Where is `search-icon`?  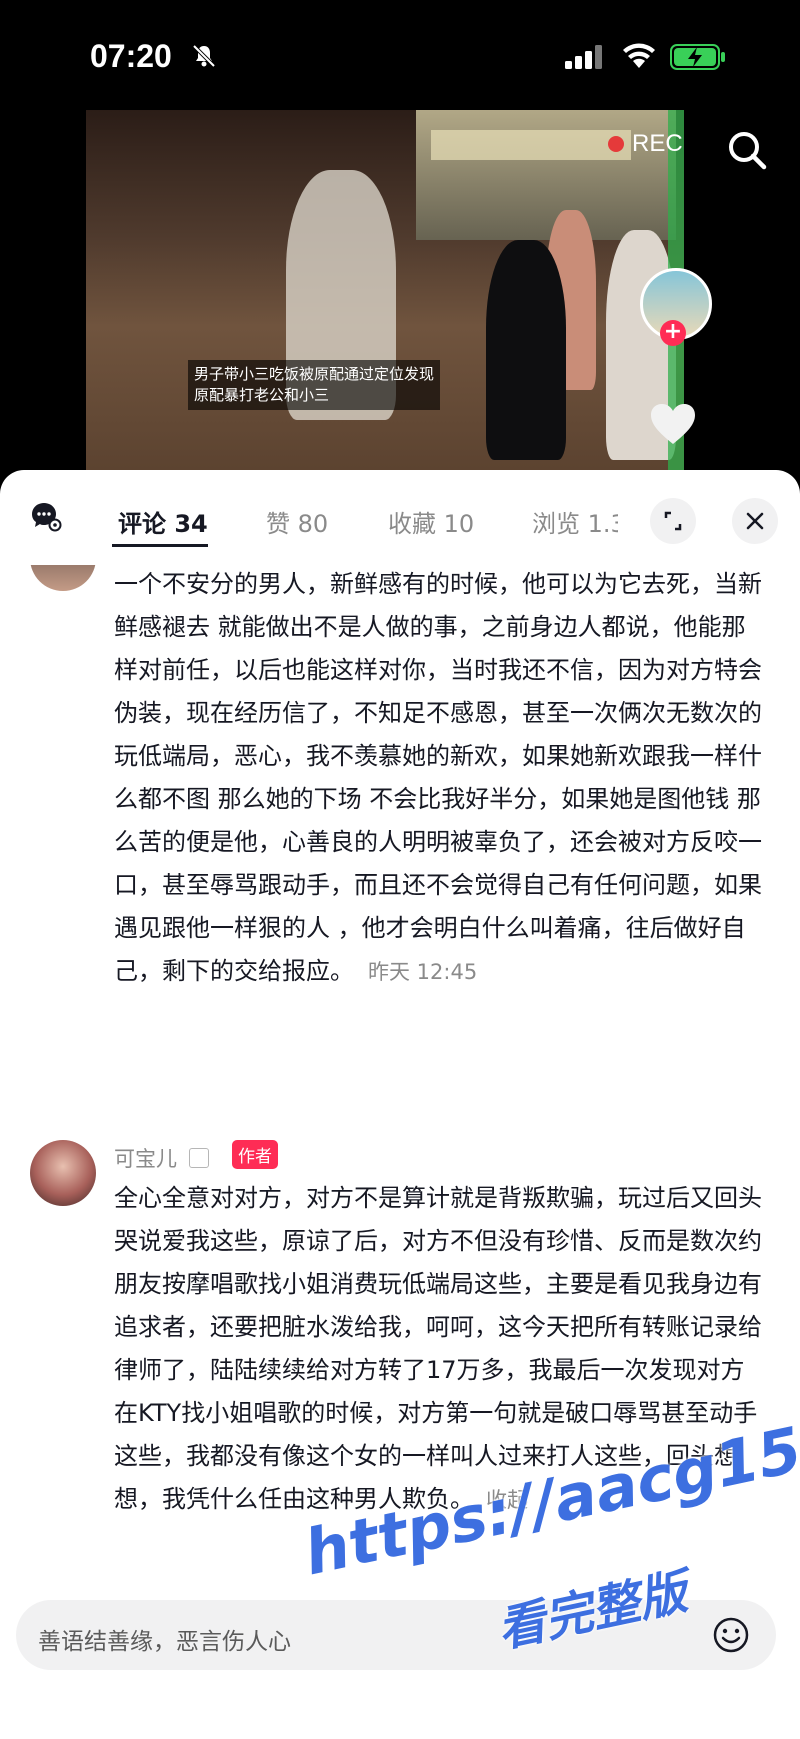
search-icon is located at coordinates (747, 150).